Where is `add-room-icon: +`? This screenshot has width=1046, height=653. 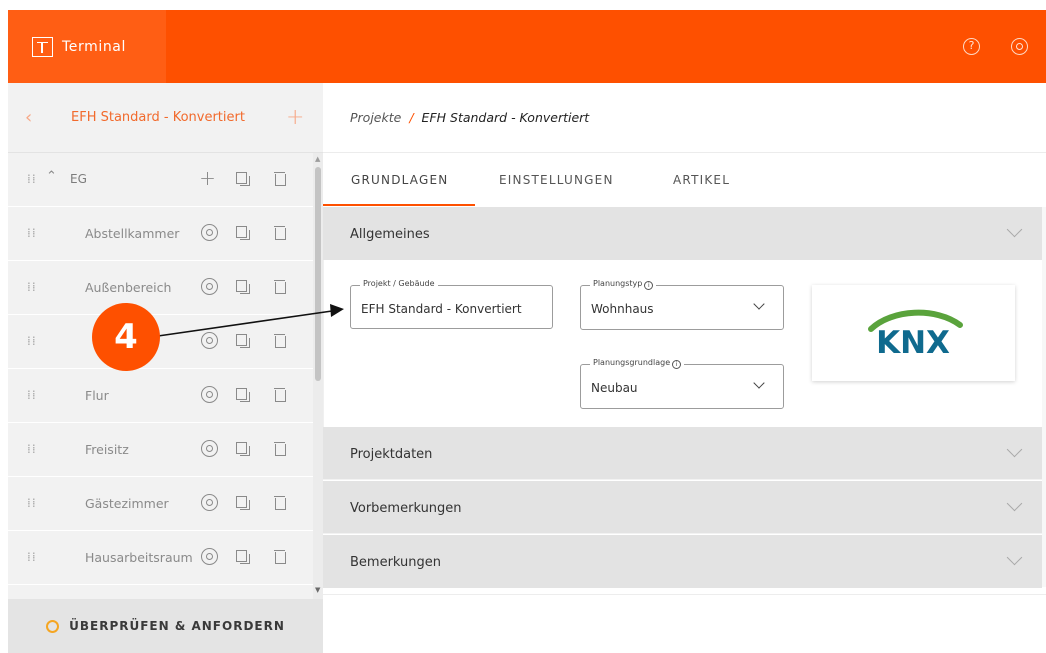 add-room-icon: + is located at coordinates (207, 178).